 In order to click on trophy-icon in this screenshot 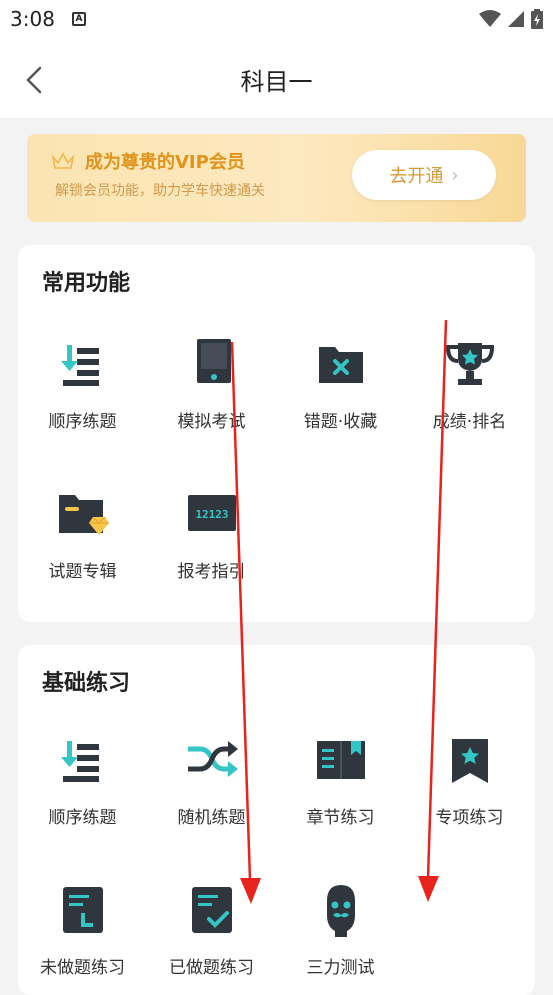, I will do `click(469, 364)`.